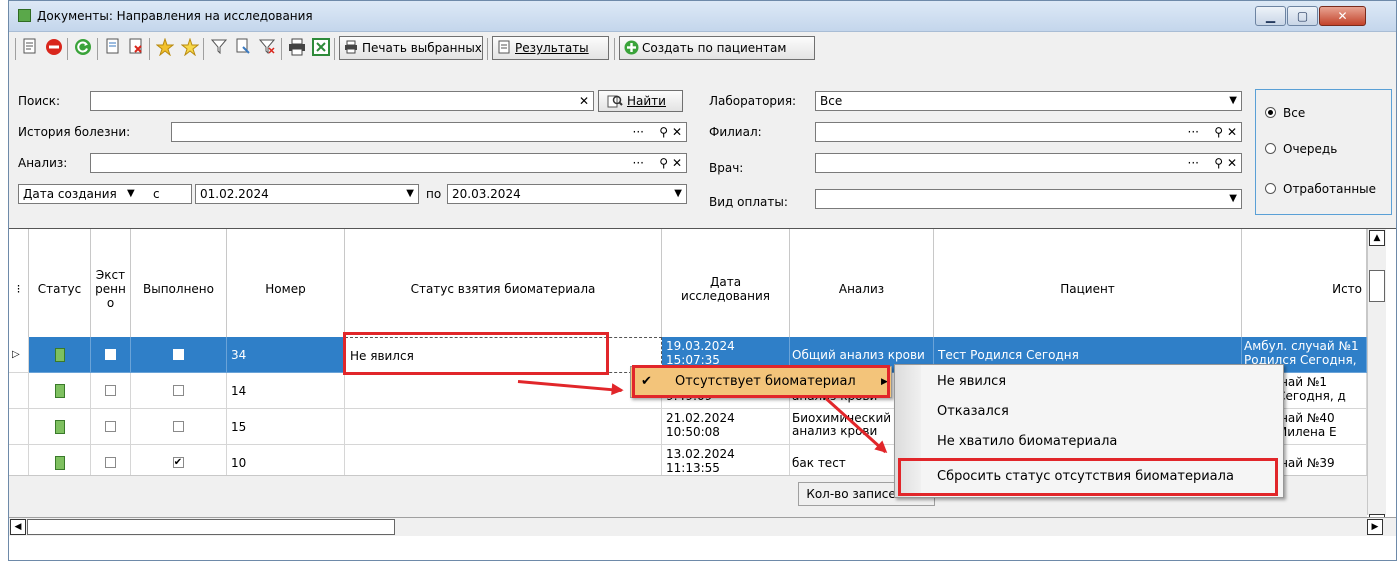  What do you see at coordinates (640, 101) in the screenshot?
I see `find-button: Найти` at bounding box center [640, 101].